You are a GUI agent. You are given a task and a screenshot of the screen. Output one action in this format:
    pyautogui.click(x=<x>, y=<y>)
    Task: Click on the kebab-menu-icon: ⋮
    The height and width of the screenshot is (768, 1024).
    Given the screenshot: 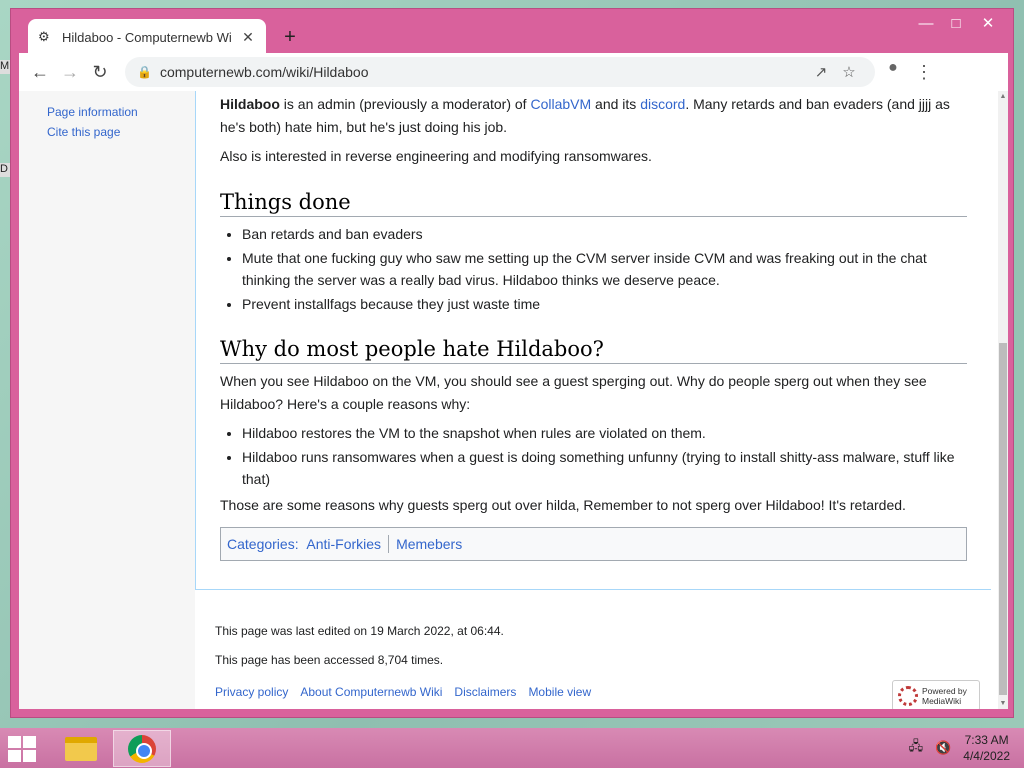 What is the action you would take?
    pyautogui.click(x=924, y=72)
    